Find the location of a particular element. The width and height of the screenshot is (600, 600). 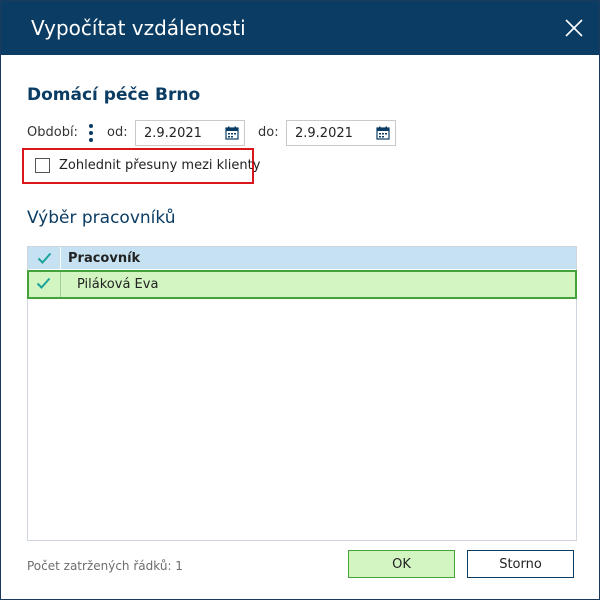

table-row: Piláková Eva is located at coordinates (302, 284).